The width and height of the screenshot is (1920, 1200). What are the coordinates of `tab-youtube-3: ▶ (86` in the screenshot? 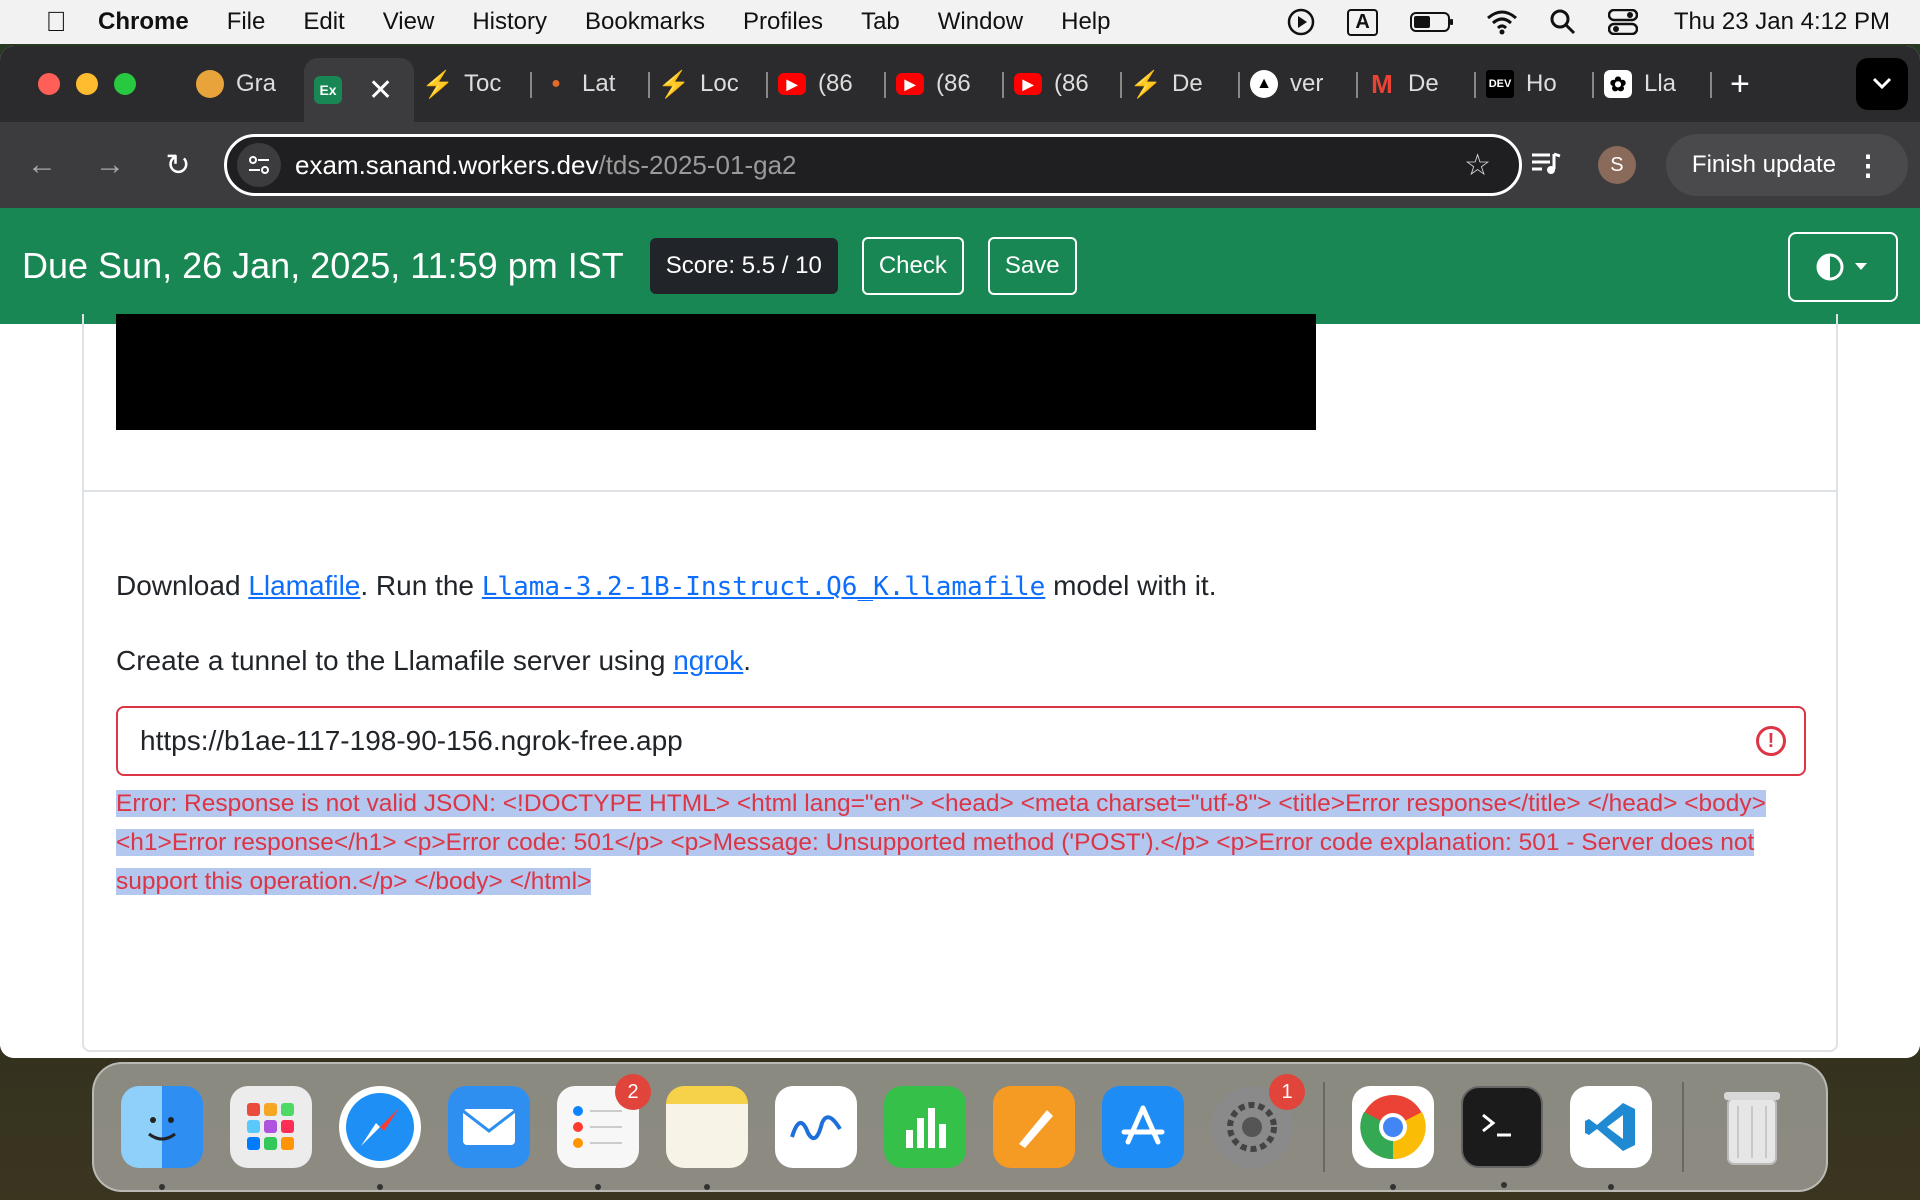 It's located at (1063, 84).